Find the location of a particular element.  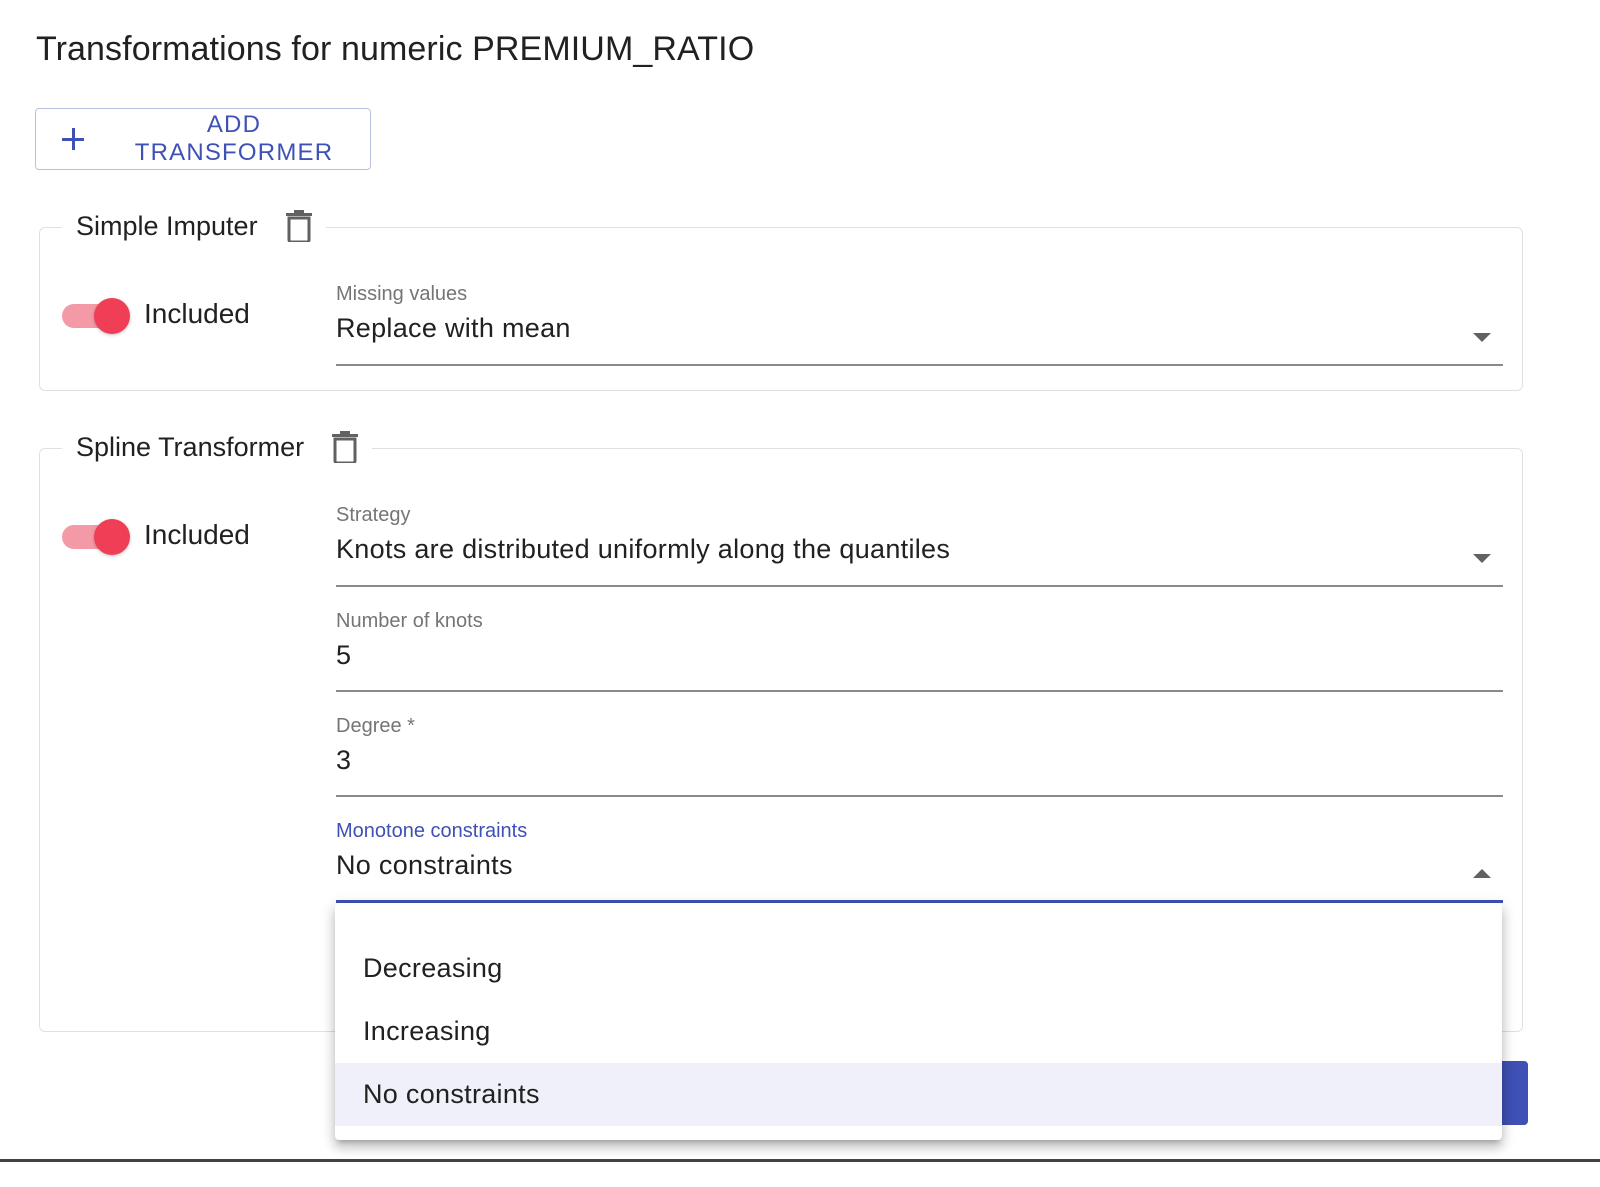

add-transformer-label: ADD TRANSFORMER is located at coordinates (234, 138).